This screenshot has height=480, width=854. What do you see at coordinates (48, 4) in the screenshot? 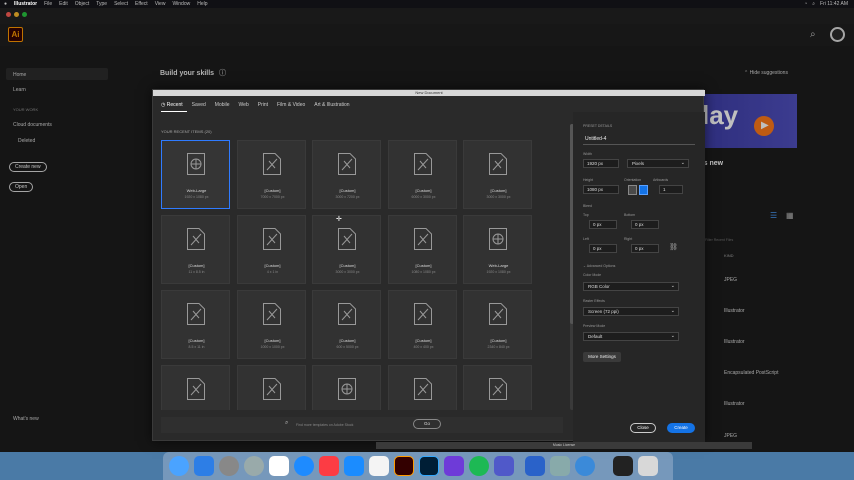
I see `menu-file: File` at bounding box center [48, 4].